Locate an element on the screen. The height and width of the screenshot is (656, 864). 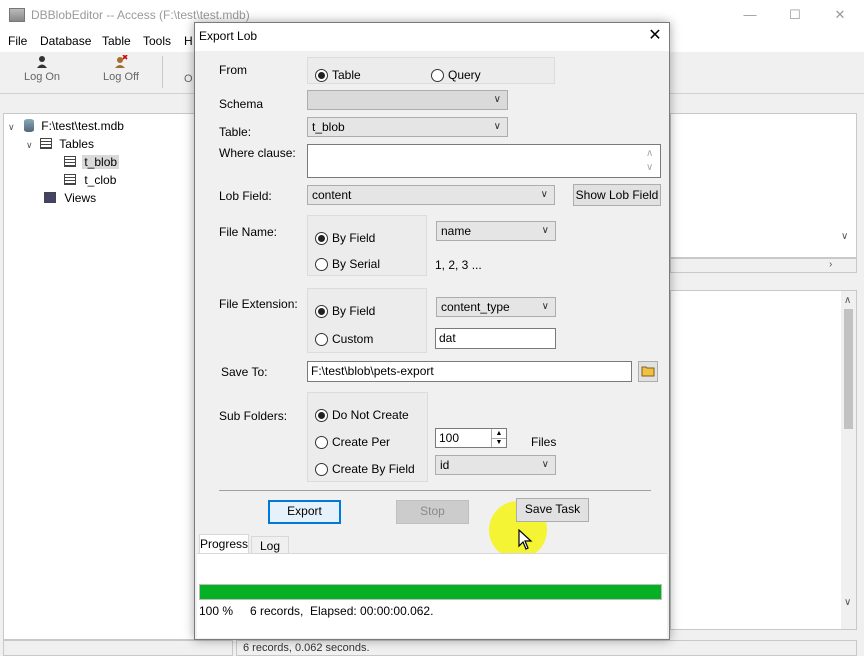
log-on-label: Log On is located at coordinates (42, 77).